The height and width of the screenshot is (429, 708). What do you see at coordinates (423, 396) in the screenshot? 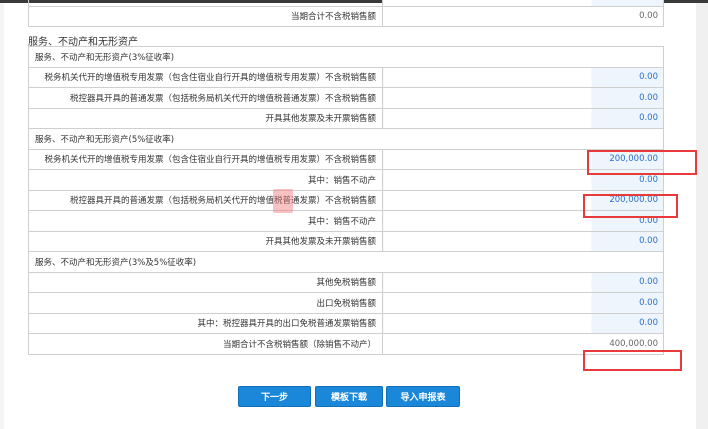
I see `import-declaration-button: 导入申报表` at bounding box center [423, 396].